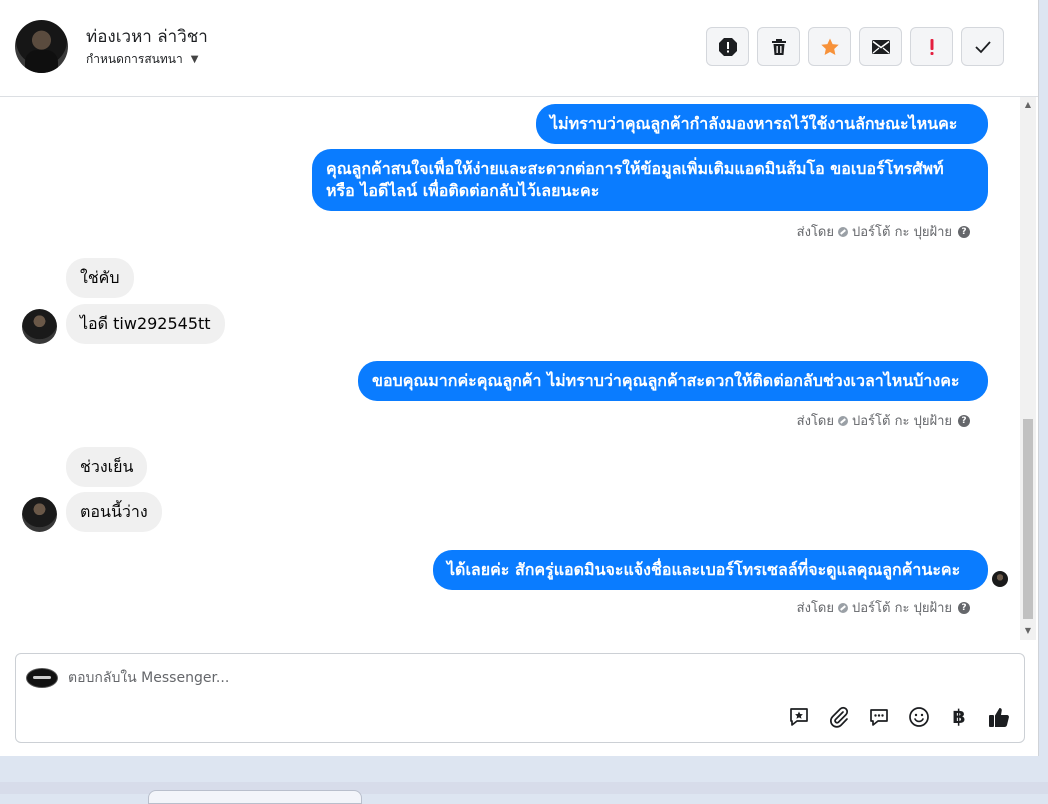 The image size is (1048, 804). Describe the element at coordinates (134, 59) in the screenshot. I see `assign-label: กำหนดการสนทนา` at that location.